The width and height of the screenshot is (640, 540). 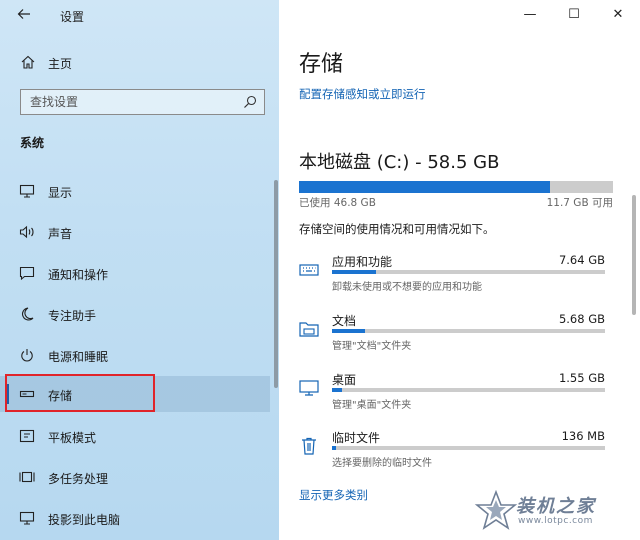 I want to click on category-documents: 文档 5.68 GB 管理"文档"文件夹, so click(x=456, y=337).